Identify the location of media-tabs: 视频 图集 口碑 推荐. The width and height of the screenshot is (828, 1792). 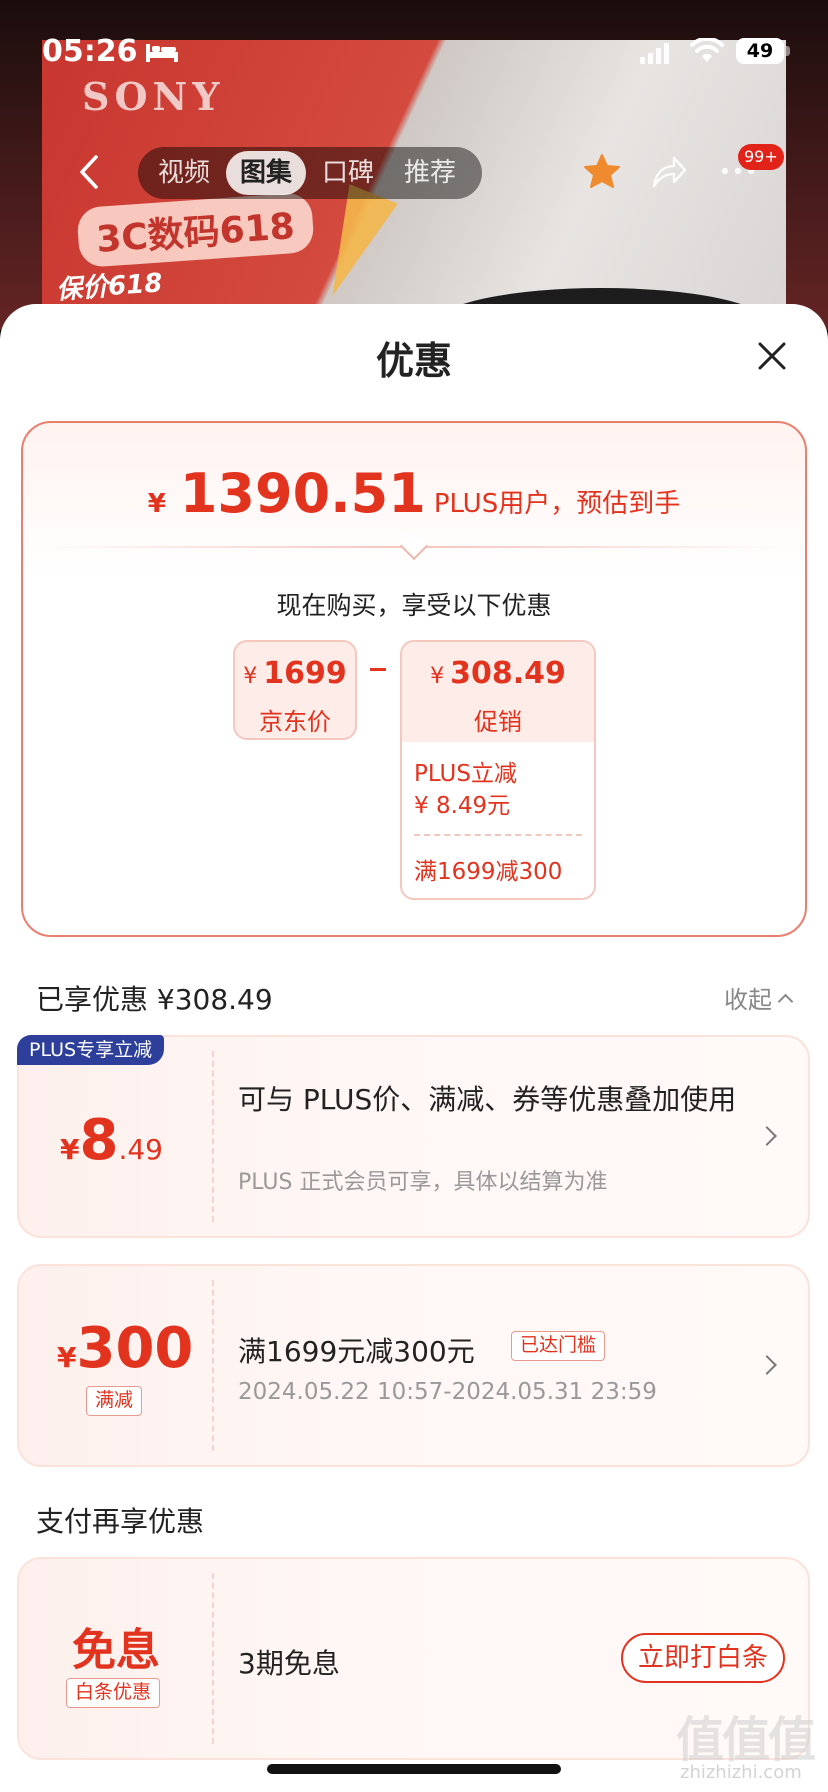
(310, 173).